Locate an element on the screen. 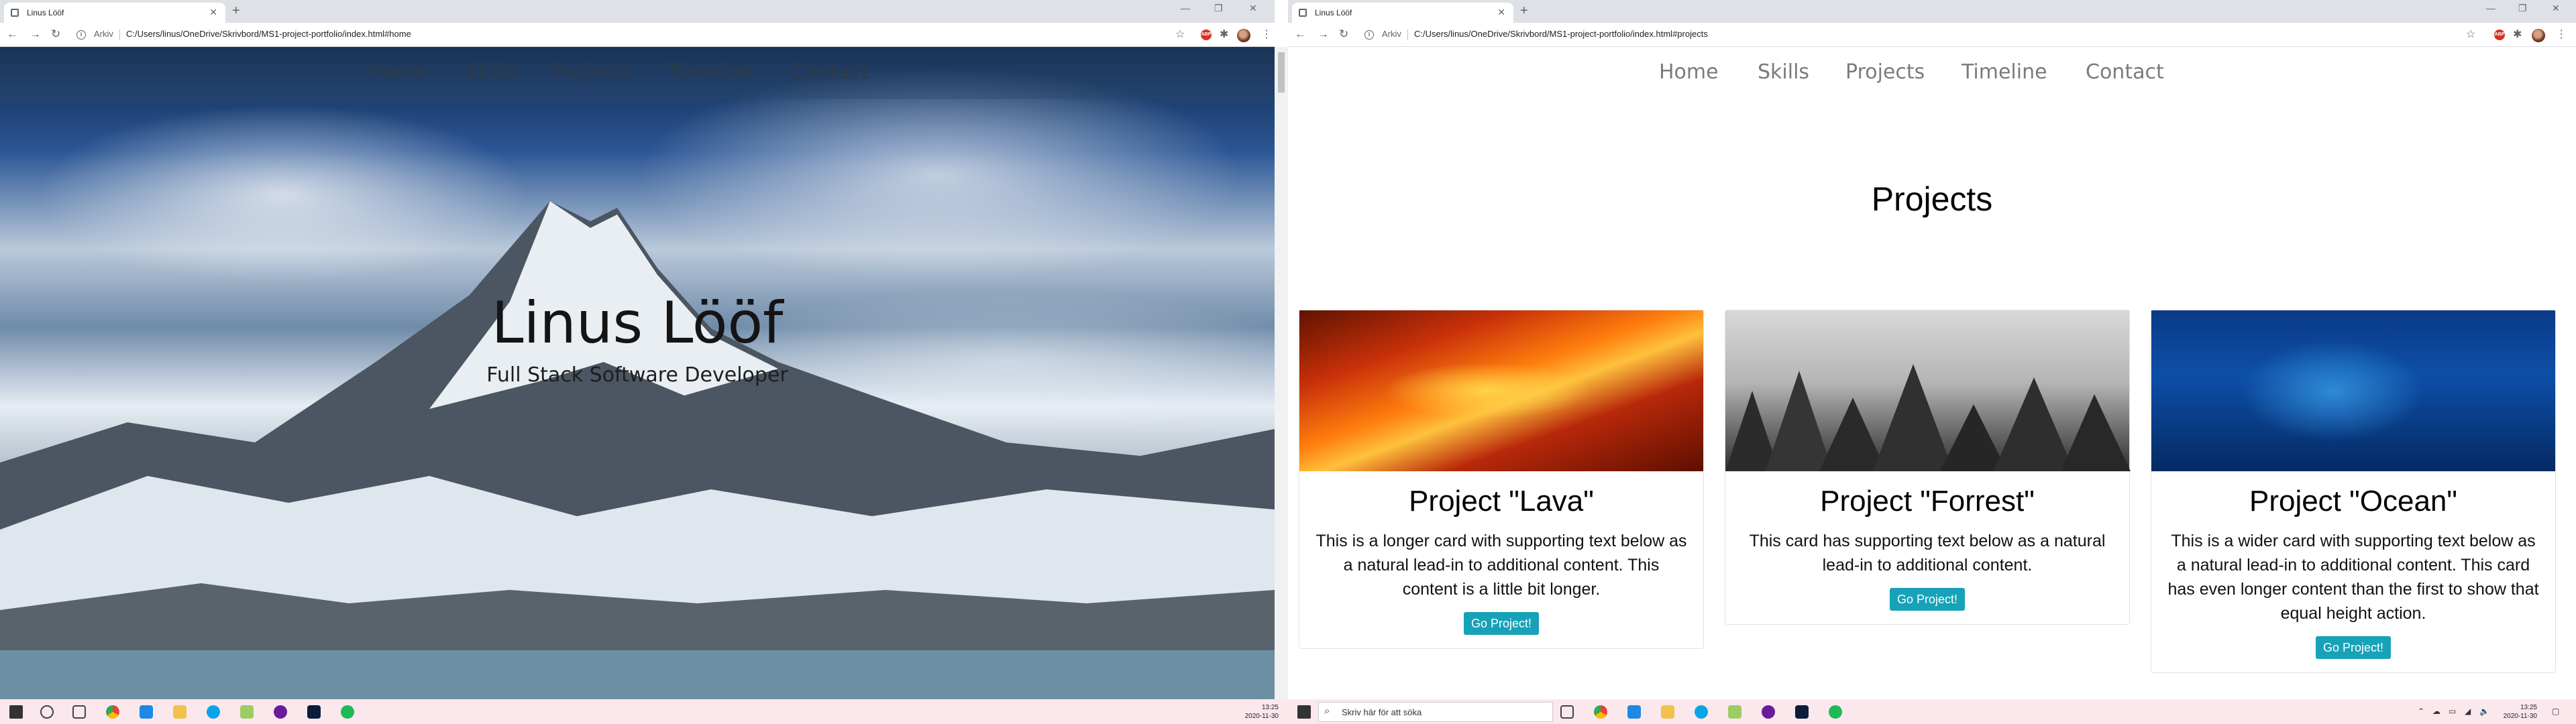 The width and height of the screenshot is (2576, 724). tab-title: Linus Lööf is located at coordinates (45, 13).